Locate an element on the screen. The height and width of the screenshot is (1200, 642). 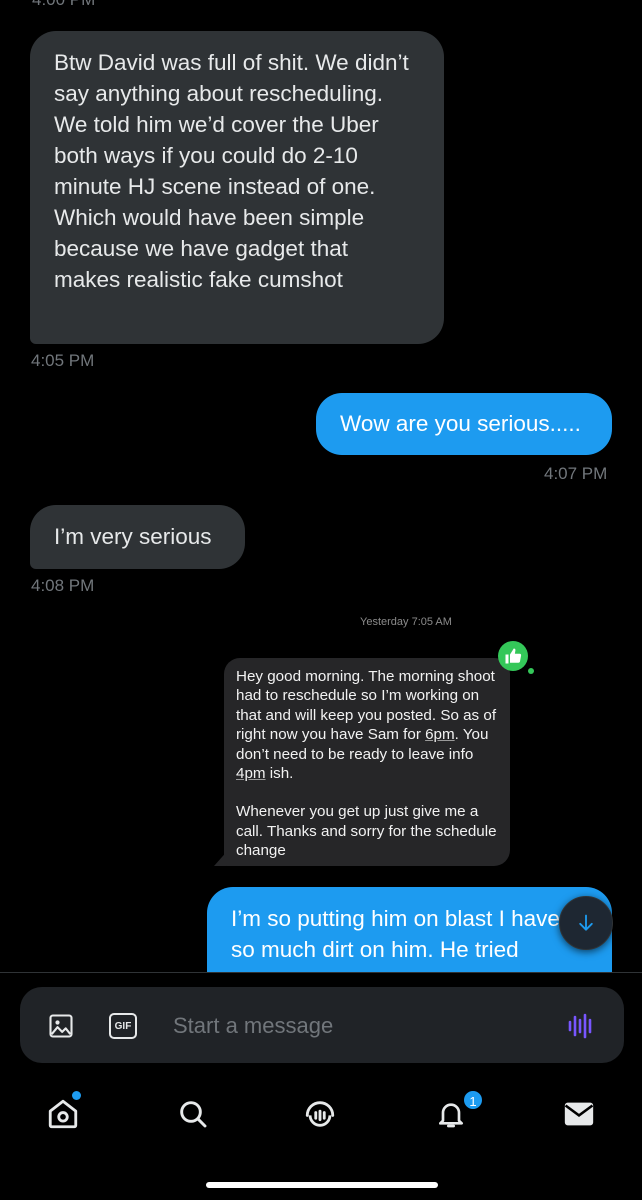
home-indicator is located at coordinates (322, 1185).